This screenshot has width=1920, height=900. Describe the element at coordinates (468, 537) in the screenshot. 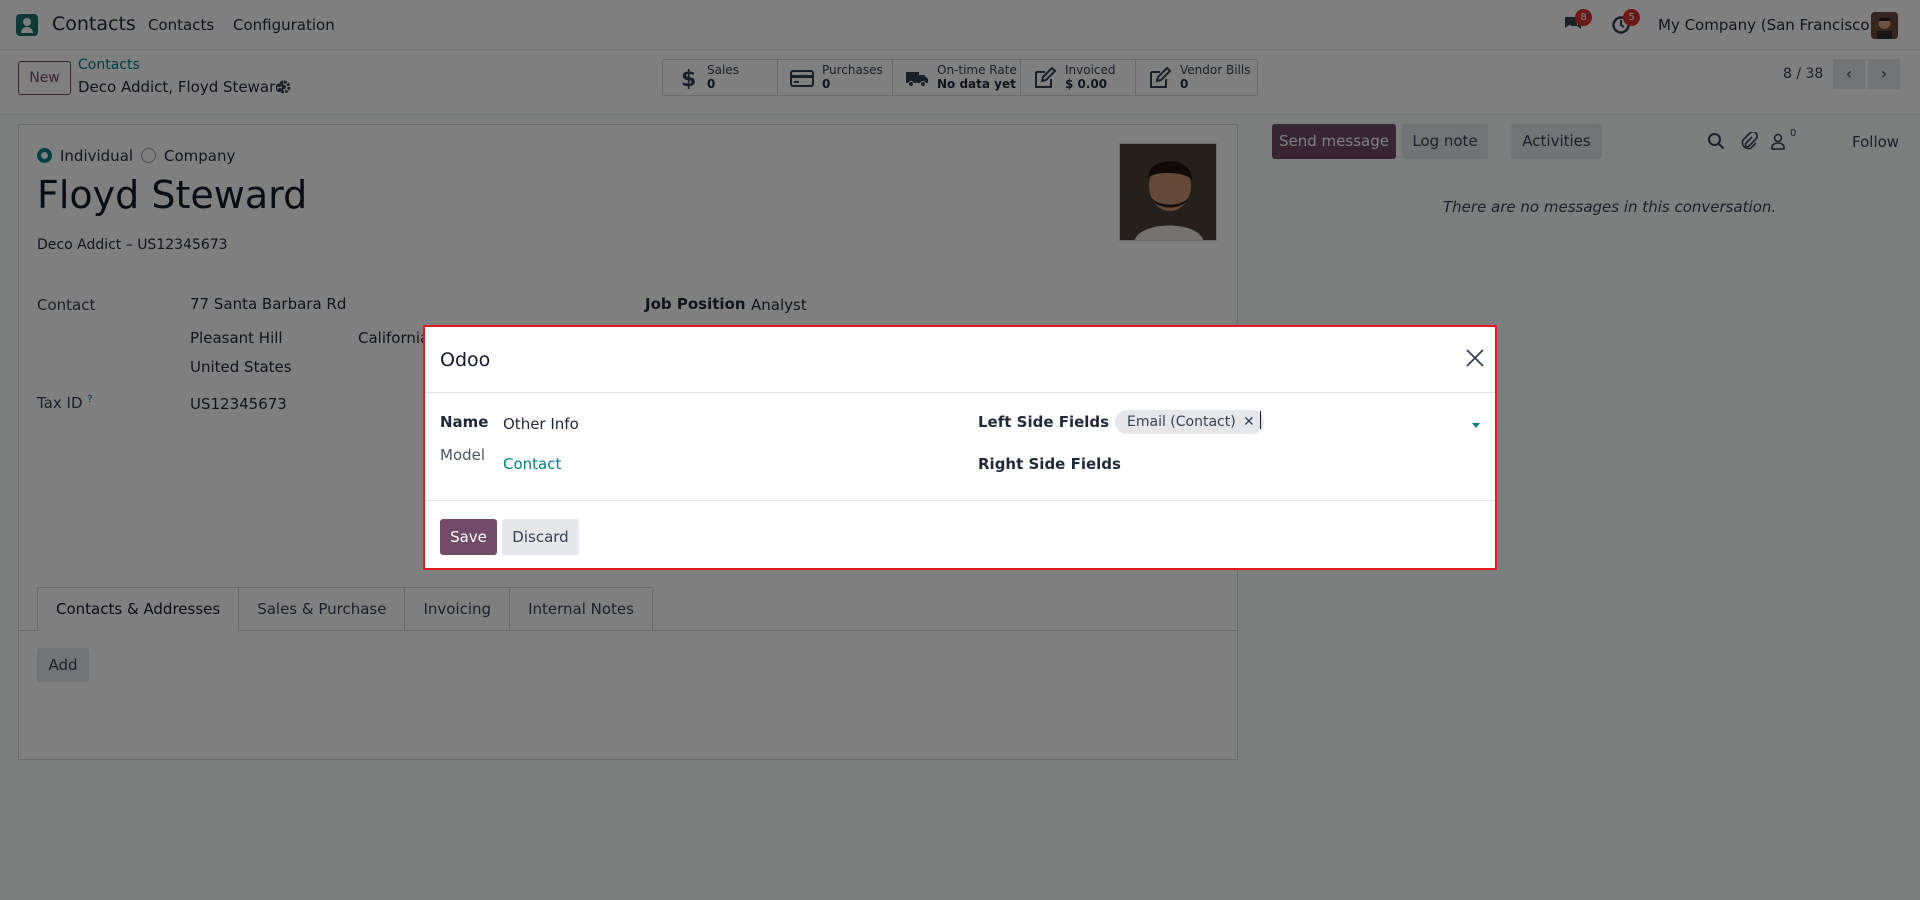

I see `save-button: Save` at that location.